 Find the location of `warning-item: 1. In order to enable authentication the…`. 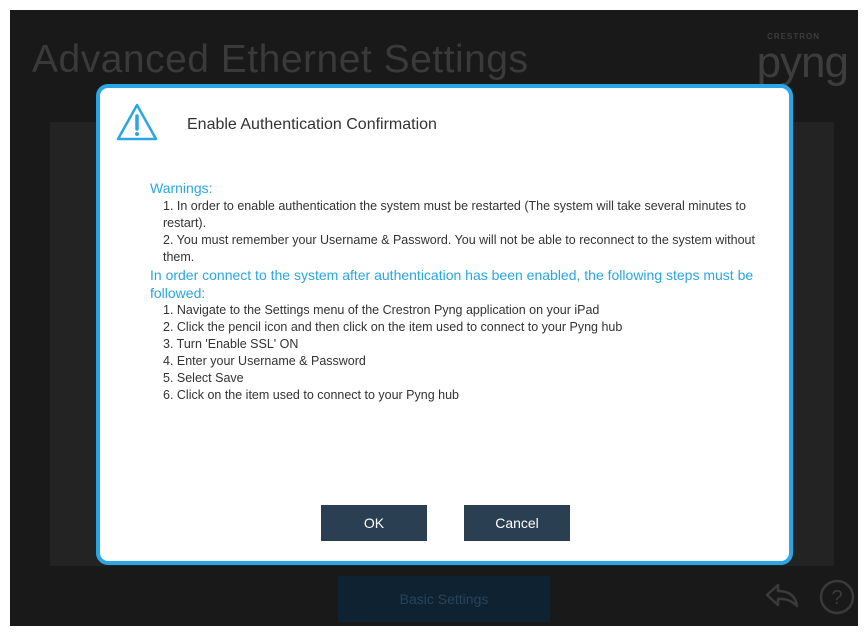

warning-item: 1. In order to enable authentication the… is located at coordinates (454, 214).